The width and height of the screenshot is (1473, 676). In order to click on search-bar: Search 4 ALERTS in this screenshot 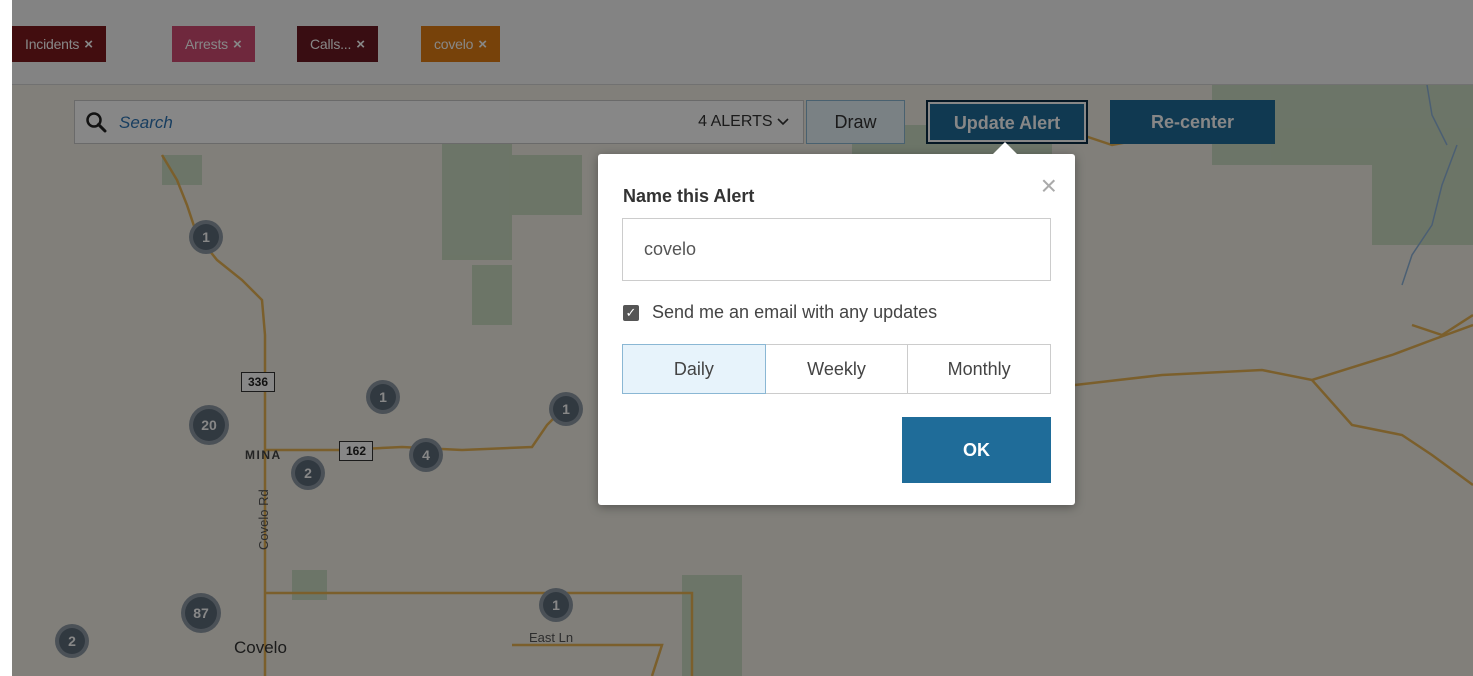, I will do `click(439, 122)`.